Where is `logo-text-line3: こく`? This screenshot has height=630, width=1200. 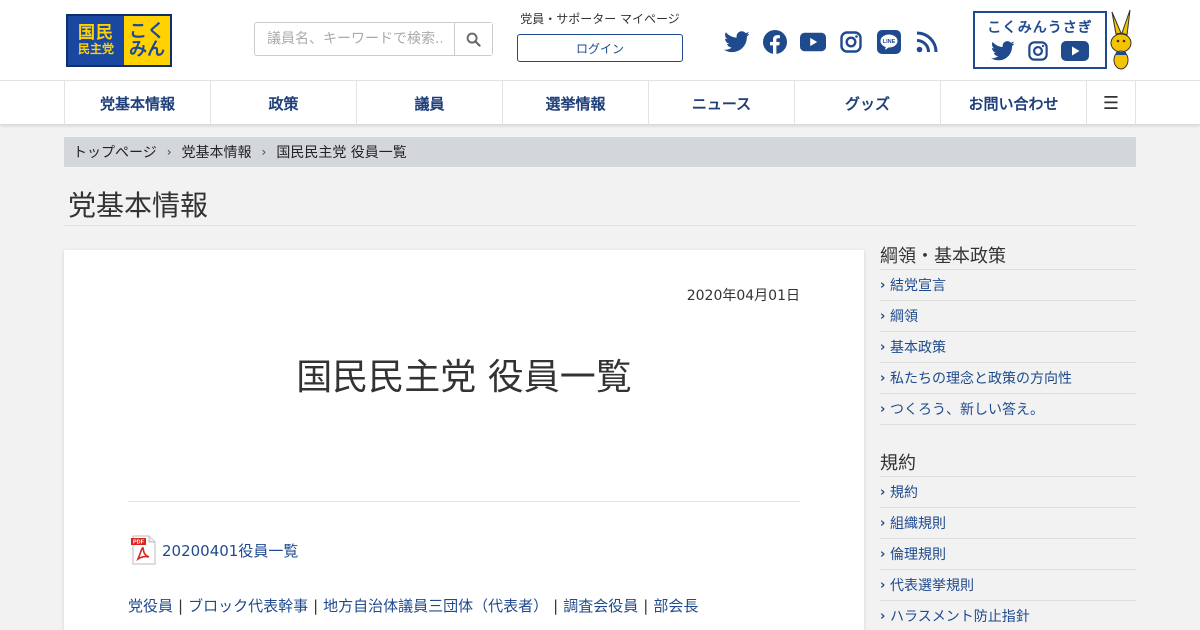
logo-text-line3: こく is located at coordinates (147, 32).